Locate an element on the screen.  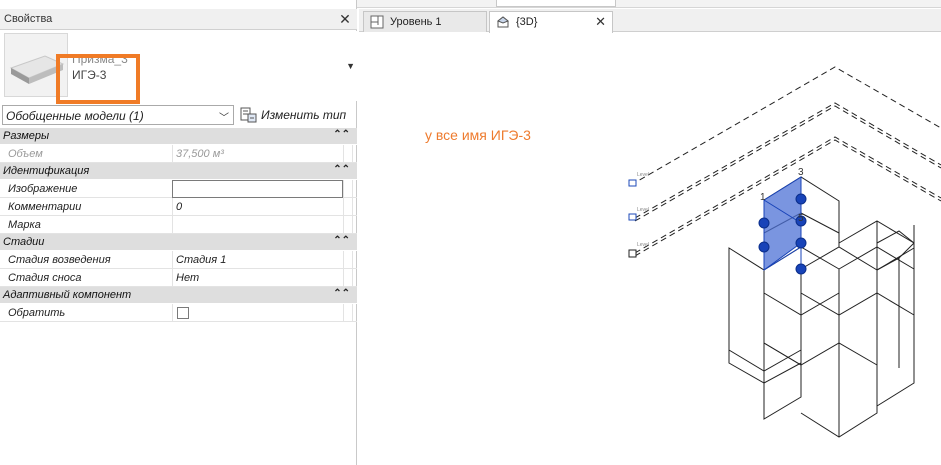
mark-value-field is located at coordinates (257, 225).